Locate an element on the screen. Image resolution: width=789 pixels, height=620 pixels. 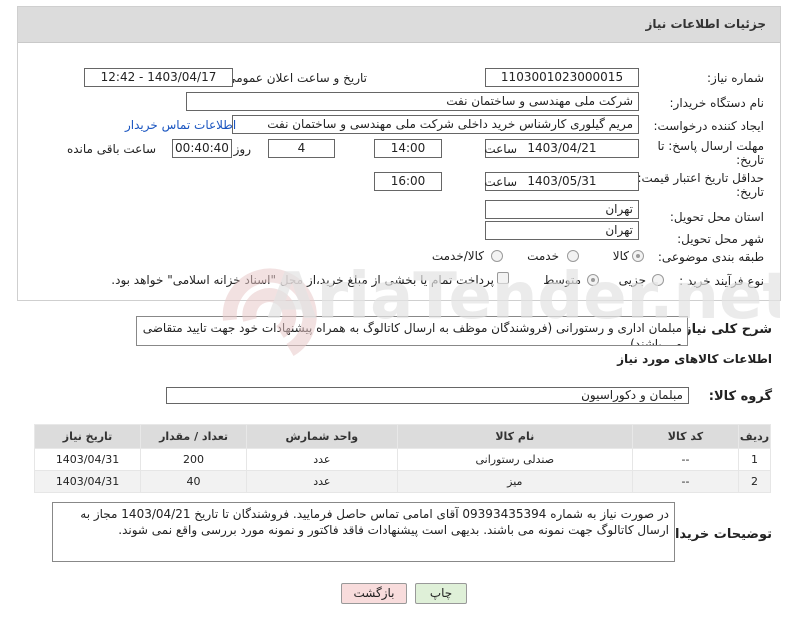
buyer-notes-label: توضیحات خریدار: is located at coordinates (717, 534).